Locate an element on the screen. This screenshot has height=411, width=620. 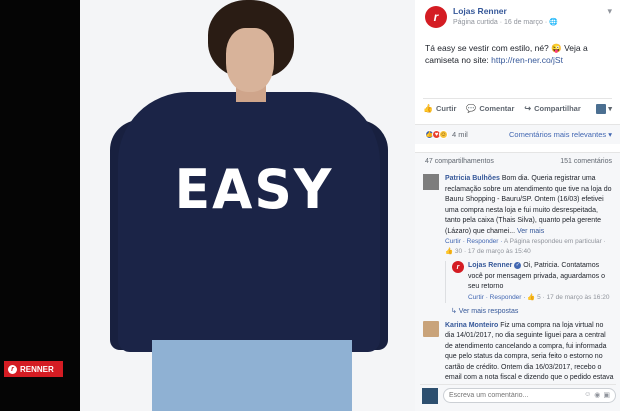
comment-button: 💬 Comentar is located at coordinates (490, 108).